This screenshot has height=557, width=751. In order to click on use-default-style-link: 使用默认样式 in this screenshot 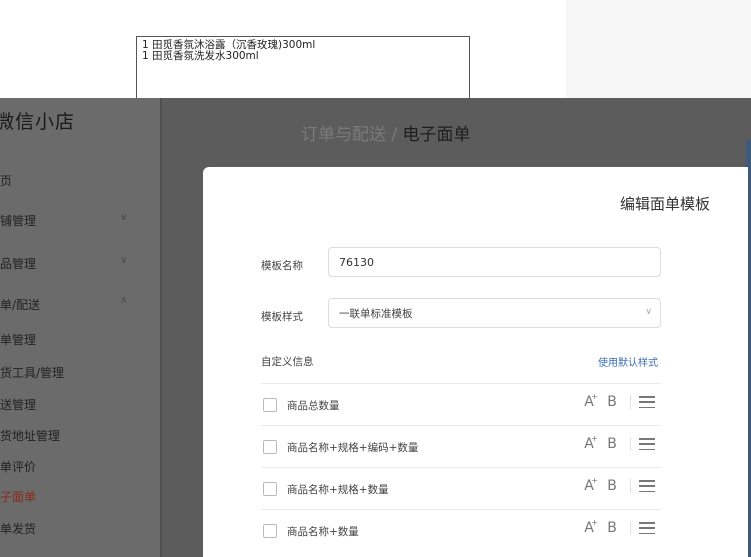, I will do `click(628, 361)`.